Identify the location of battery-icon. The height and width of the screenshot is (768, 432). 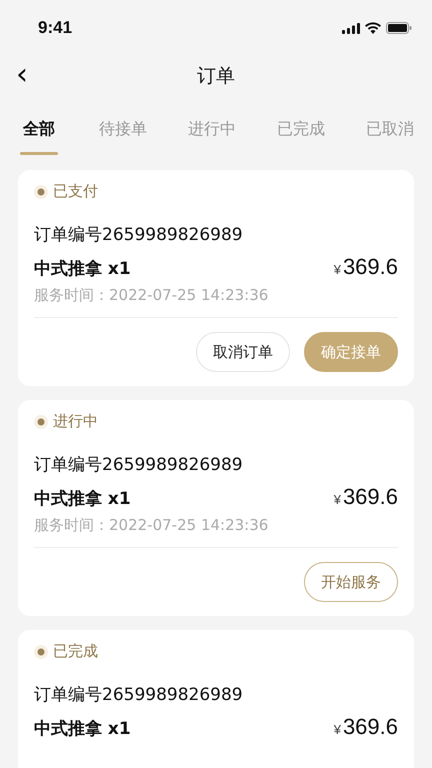
(399, 28).